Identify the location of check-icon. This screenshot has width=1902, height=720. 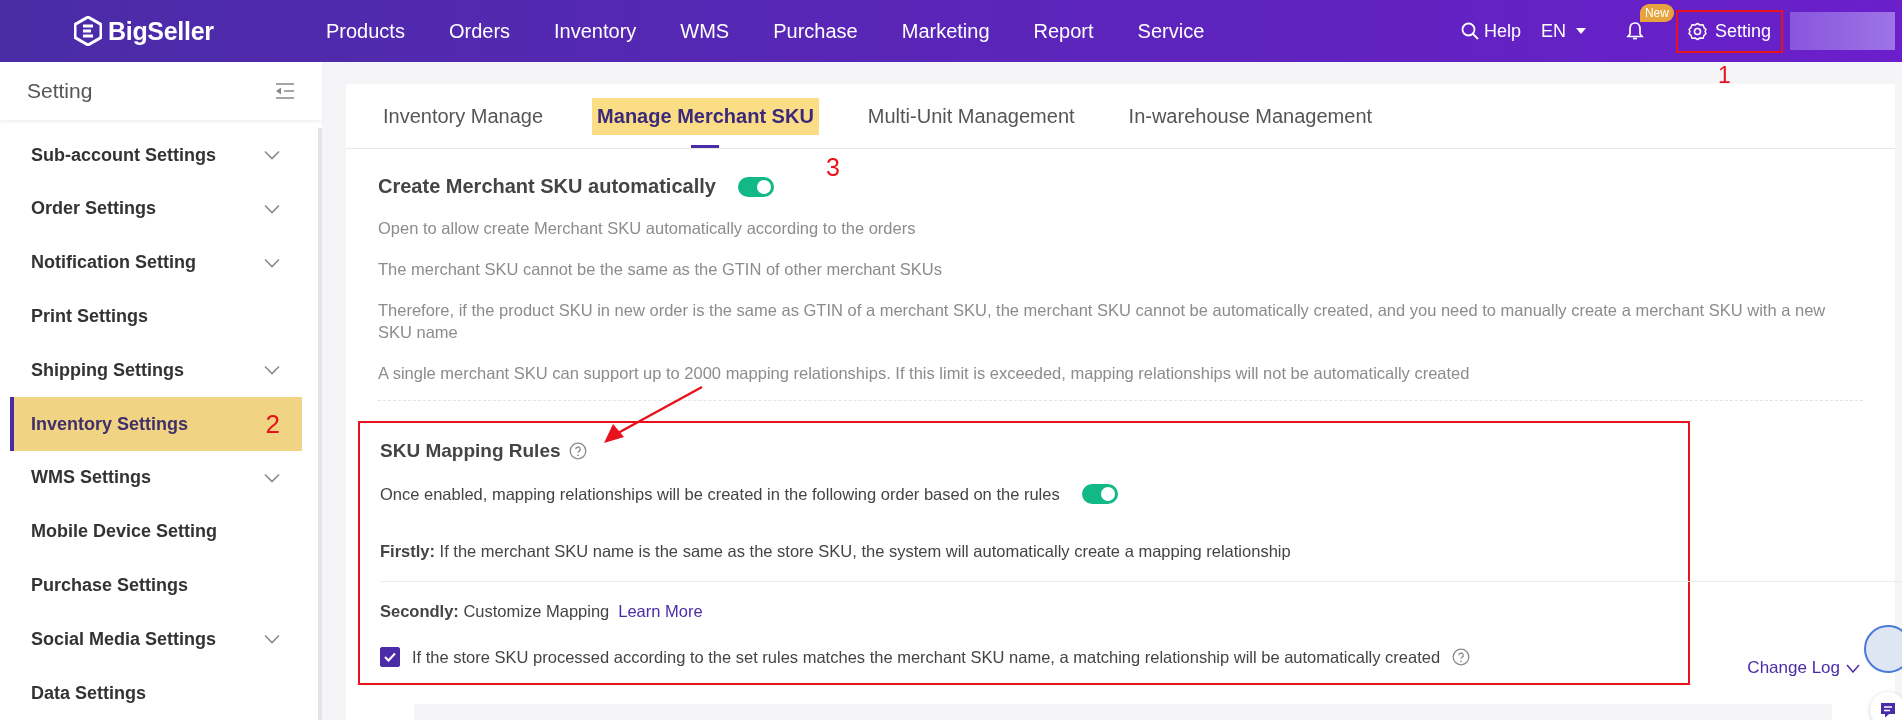
(390, 657).